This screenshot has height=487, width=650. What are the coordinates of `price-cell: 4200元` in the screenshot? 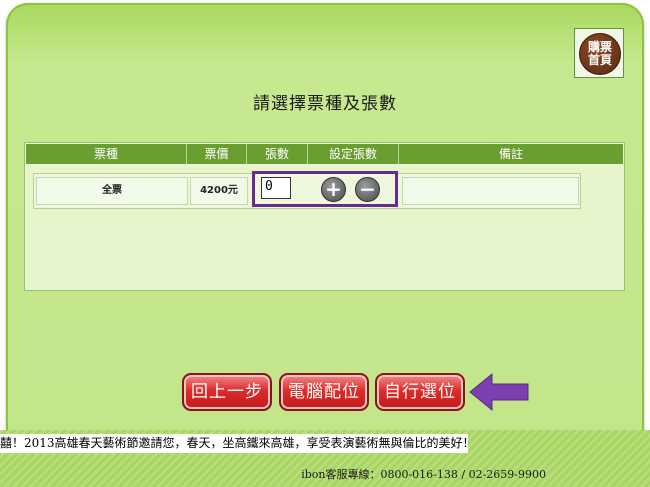 It's located at (219, 191).